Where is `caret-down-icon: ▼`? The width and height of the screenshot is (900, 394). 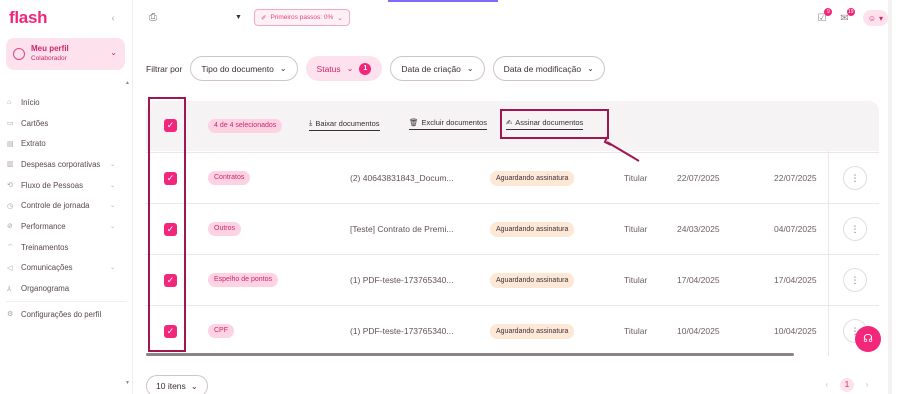 caret-down-icon: ▼ is located at coordinates (238, 17).